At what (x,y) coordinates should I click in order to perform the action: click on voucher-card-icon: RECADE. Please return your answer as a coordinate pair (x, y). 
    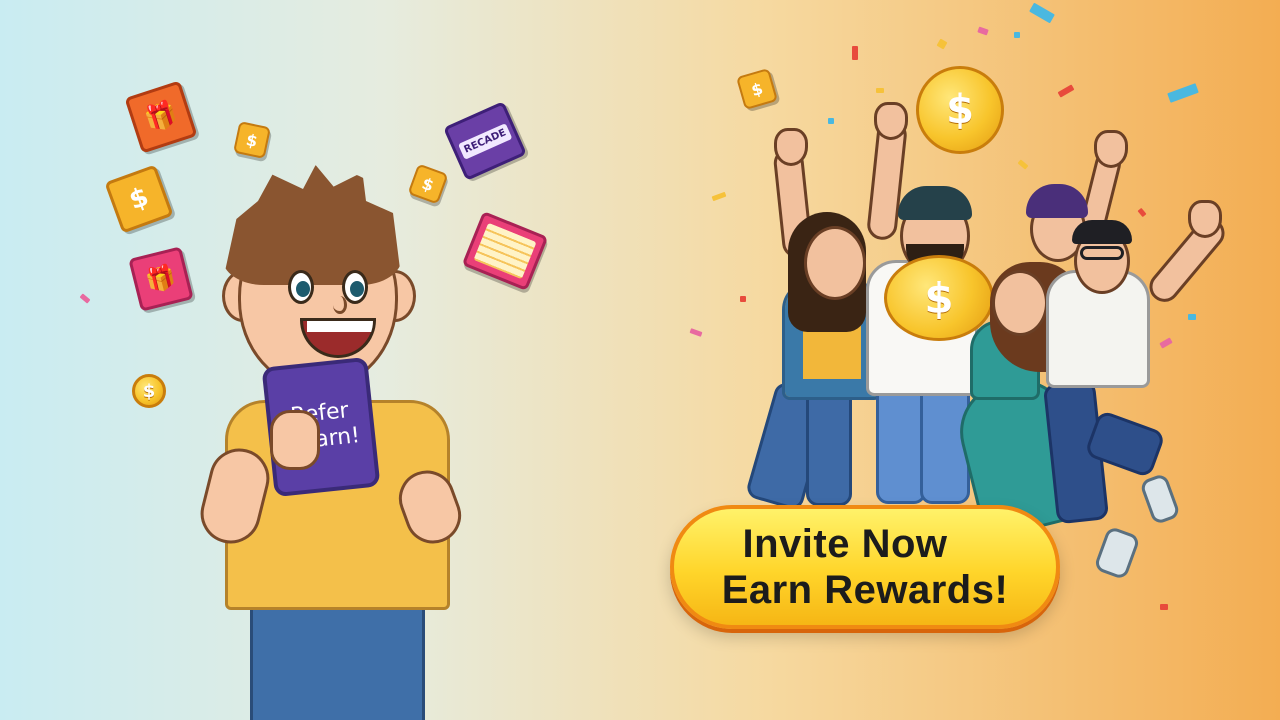
    Looking at the image, I should click on (485, 141).